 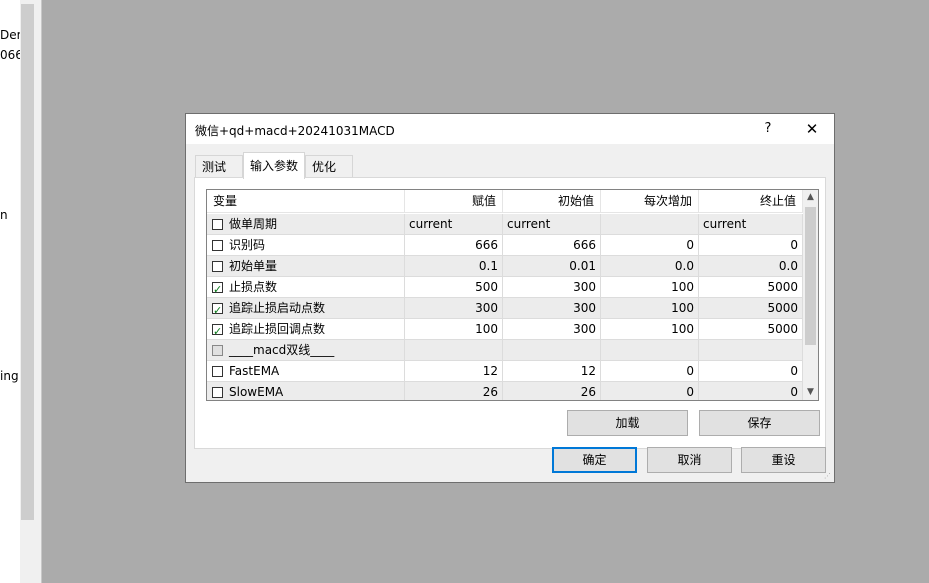 I want to click on table-row: 追踪止损回调点数1003001005000, so click(x=505, y=329).